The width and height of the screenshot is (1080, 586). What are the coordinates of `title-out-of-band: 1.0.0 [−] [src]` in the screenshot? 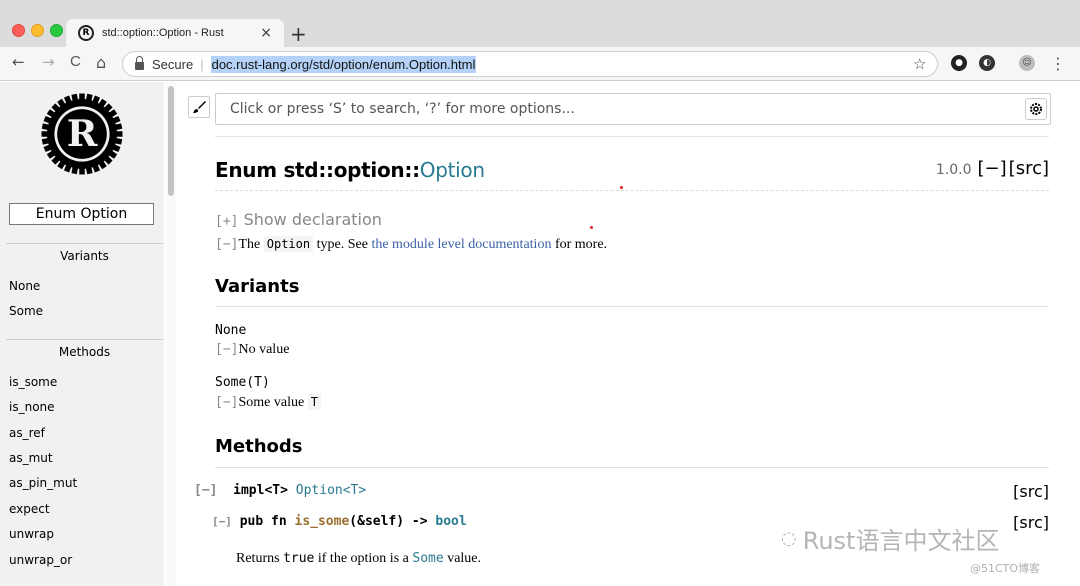 It's located at (992, 168).